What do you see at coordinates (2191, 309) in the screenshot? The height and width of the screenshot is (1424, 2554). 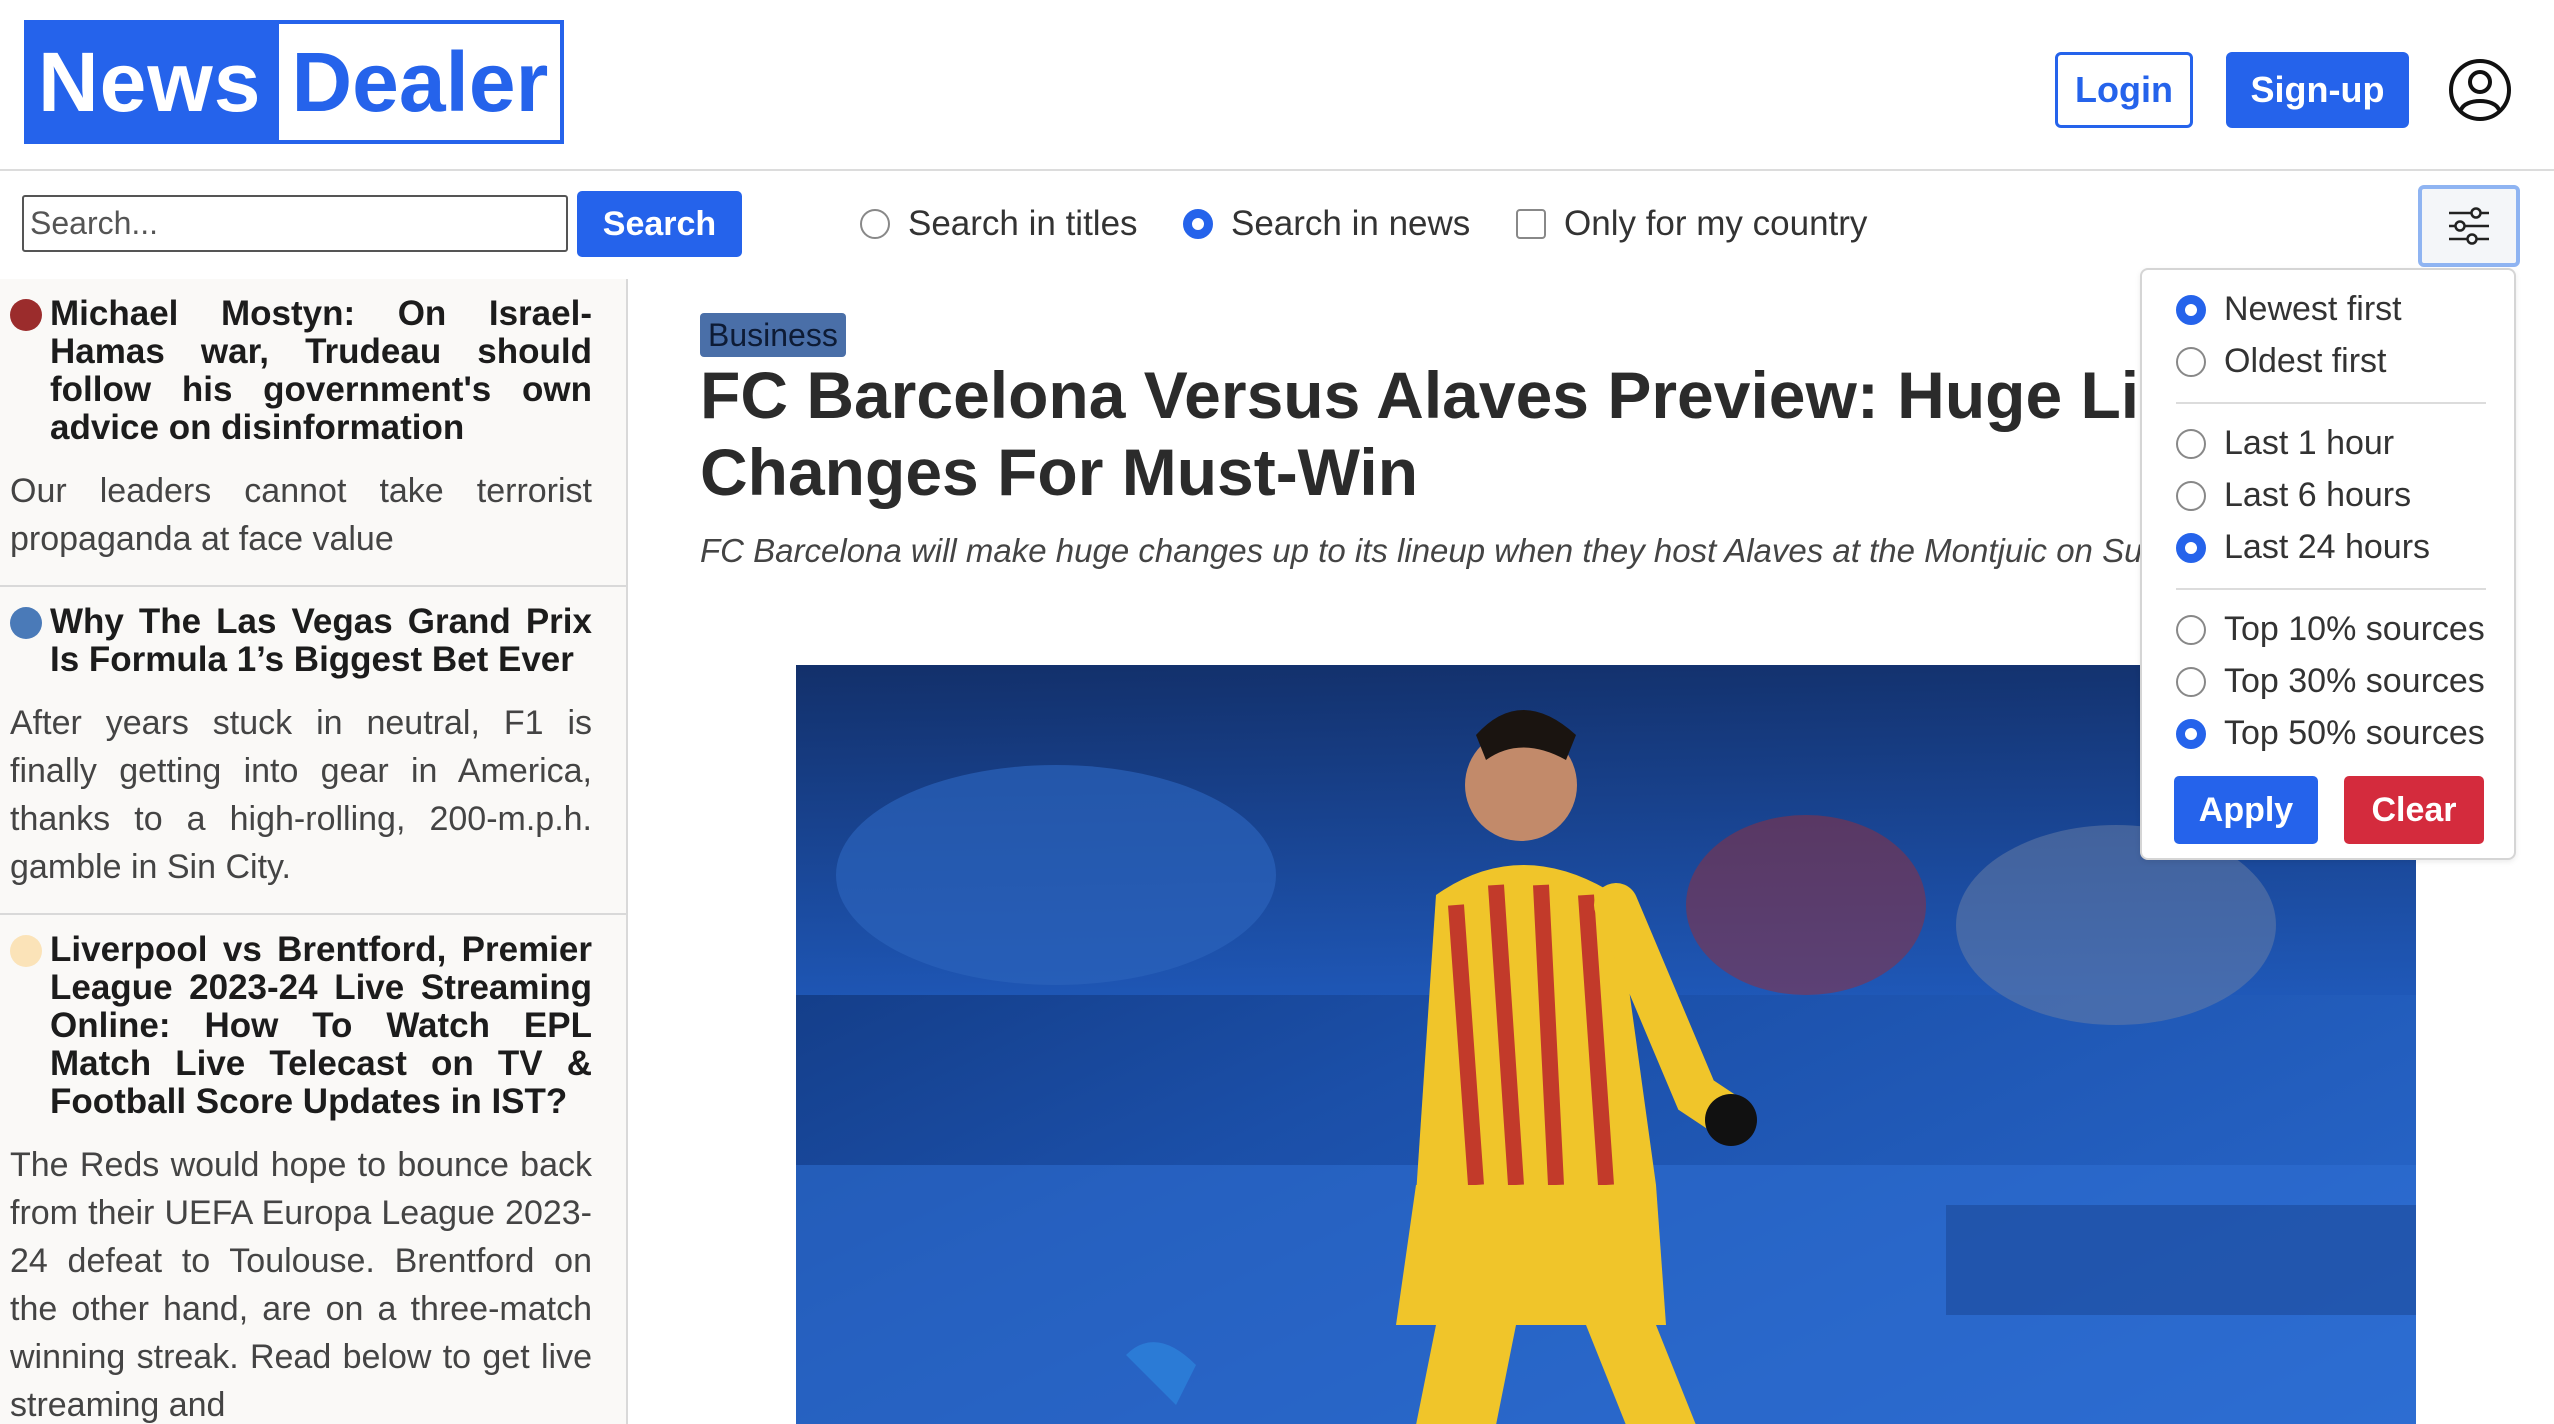 I see `sort-newest-radio` at bounding box center [2191, 309].